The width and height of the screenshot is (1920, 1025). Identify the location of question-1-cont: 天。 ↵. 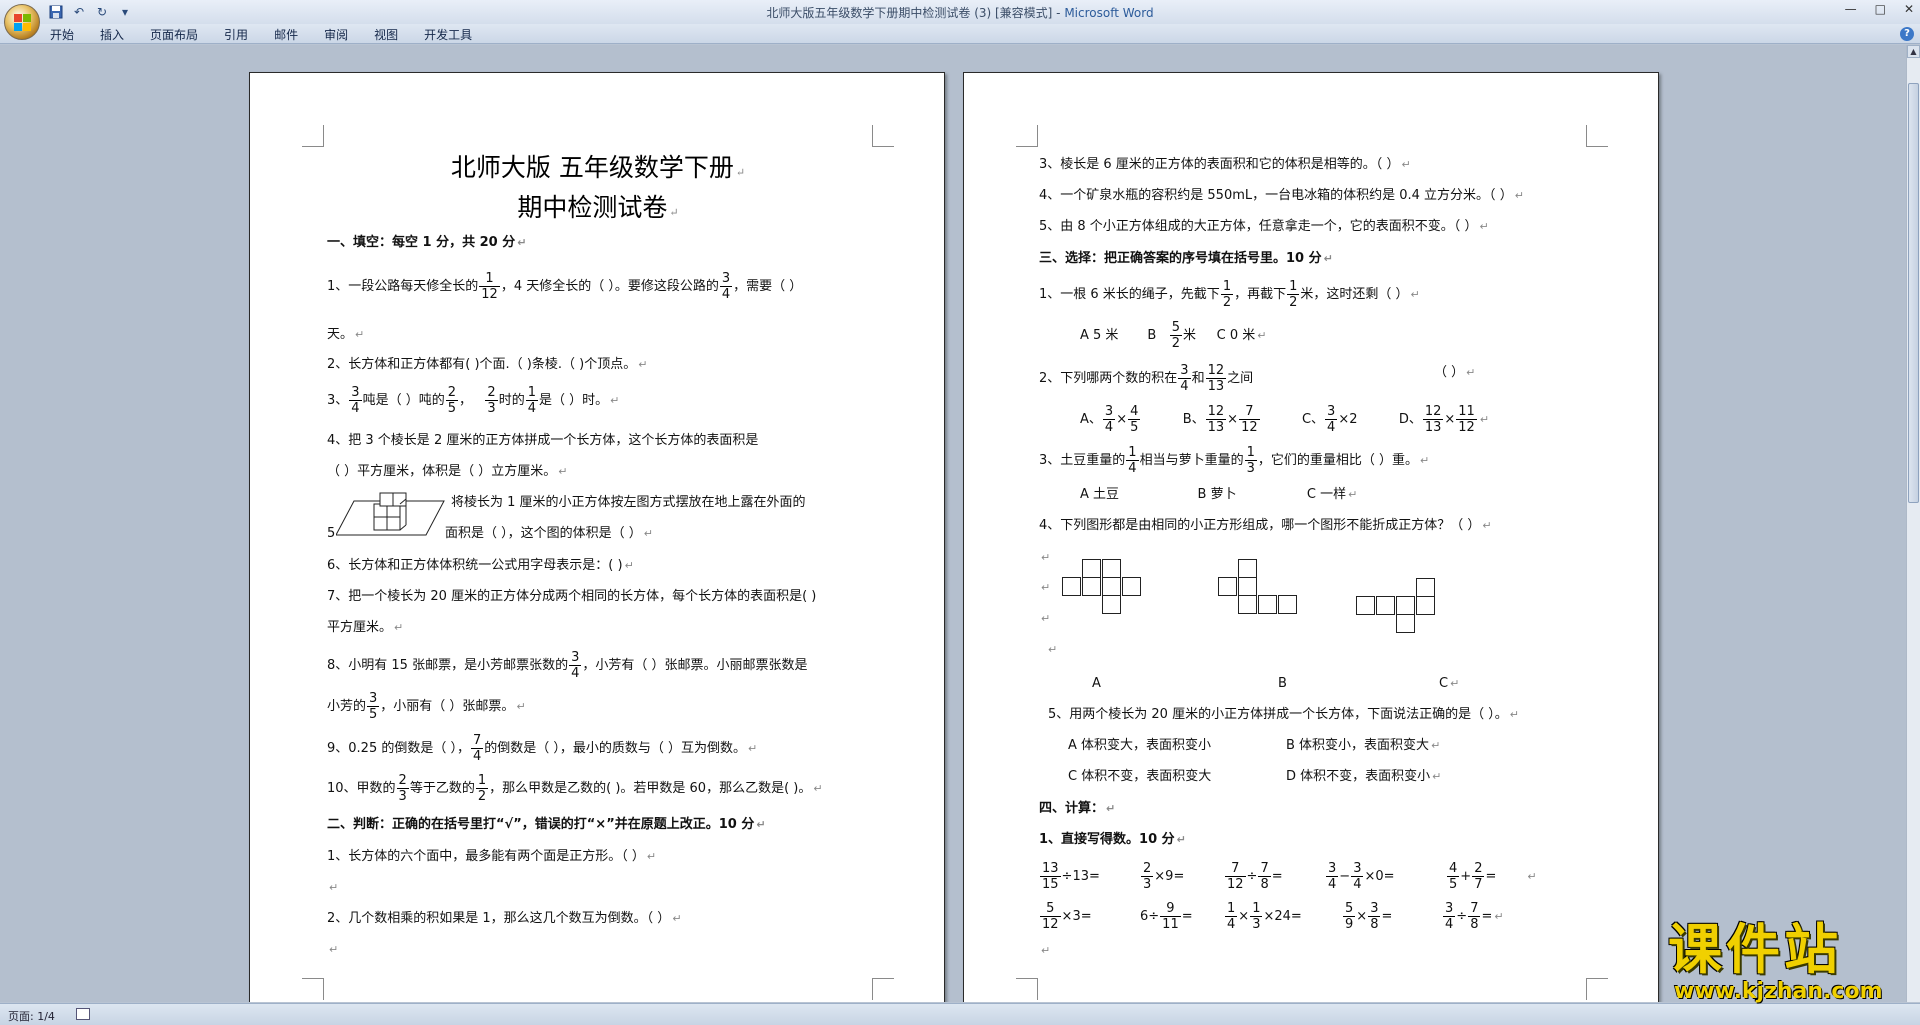
(346, 334).